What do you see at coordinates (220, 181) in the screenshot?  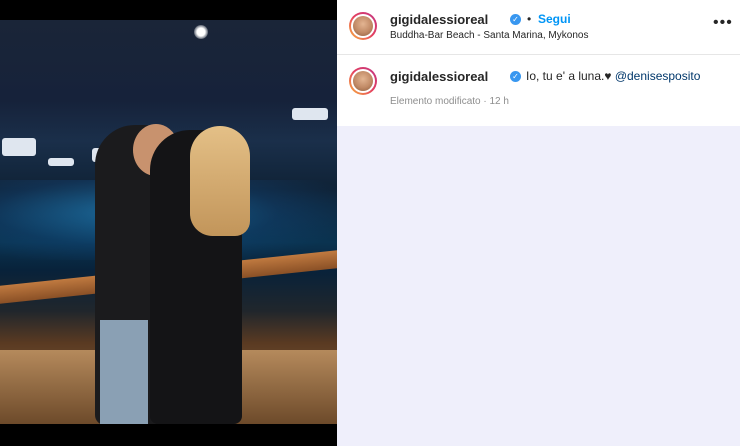 I see `woman-hair` at bounding box center [220, 181].